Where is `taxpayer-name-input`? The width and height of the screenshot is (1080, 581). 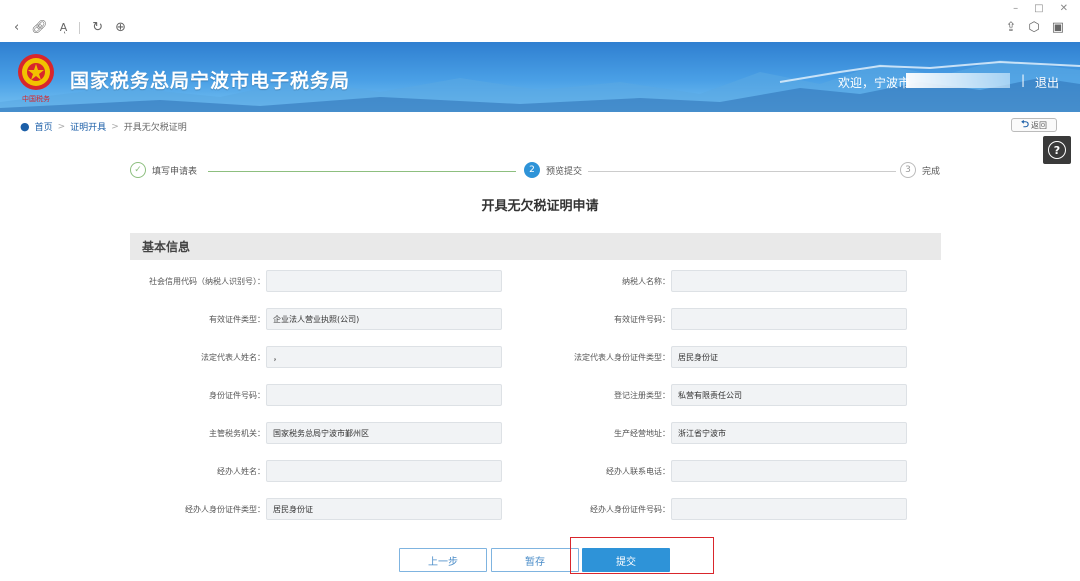 taxpayer-name-input is located at coordinates (789, 281).